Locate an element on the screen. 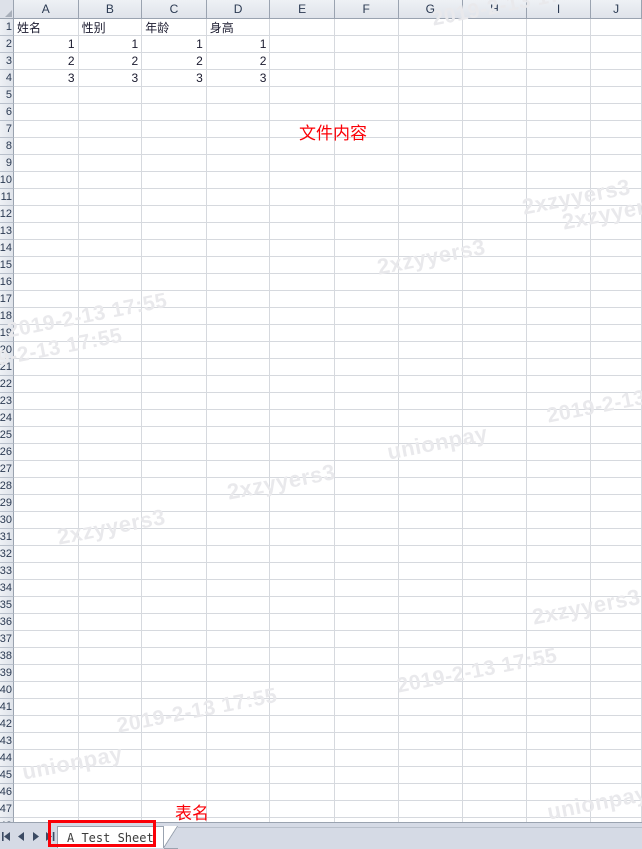  row-header-26: 26 is located at coordinates (7, 452).